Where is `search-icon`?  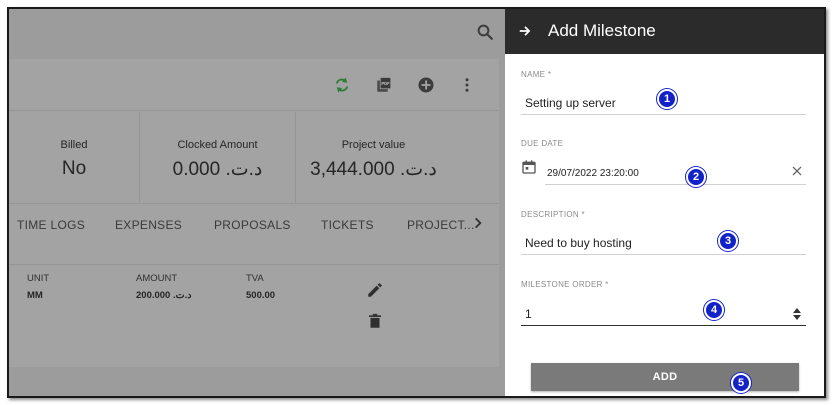 search-icon is located at coordinates (485, 32).